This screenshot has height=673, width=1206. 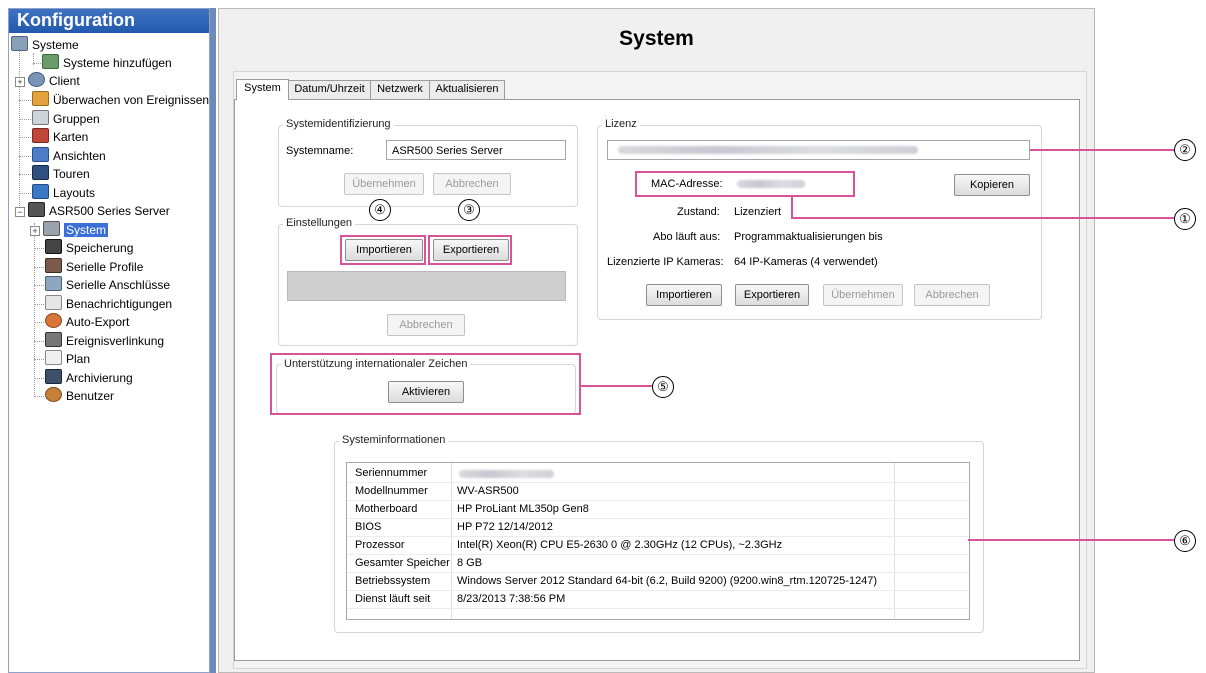 I want to click on tours-icon, so click(x=40, y=172).